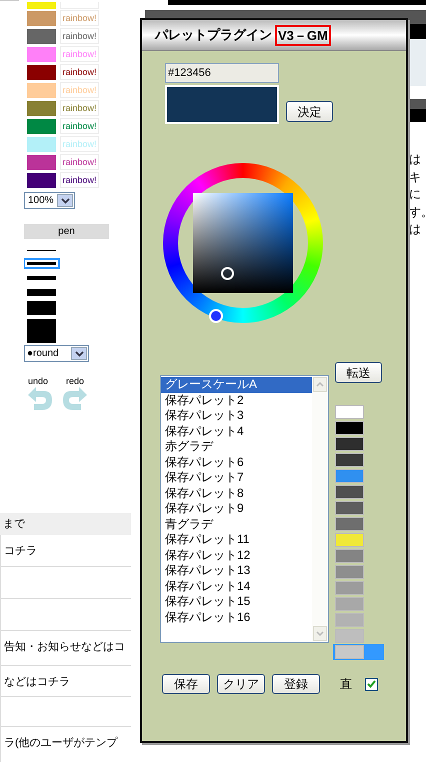  I want to click on saturation-cursor, so click(227, 273).